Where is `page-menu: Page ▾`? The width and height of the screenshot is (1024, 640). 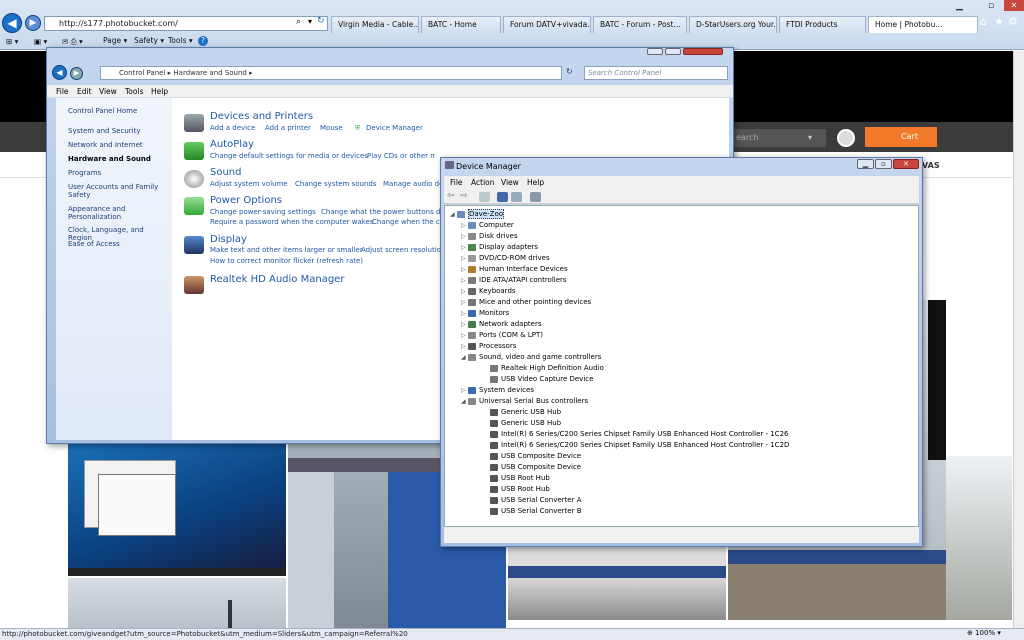
page-menu: Page ▾ is located at coordinates (115, 40).